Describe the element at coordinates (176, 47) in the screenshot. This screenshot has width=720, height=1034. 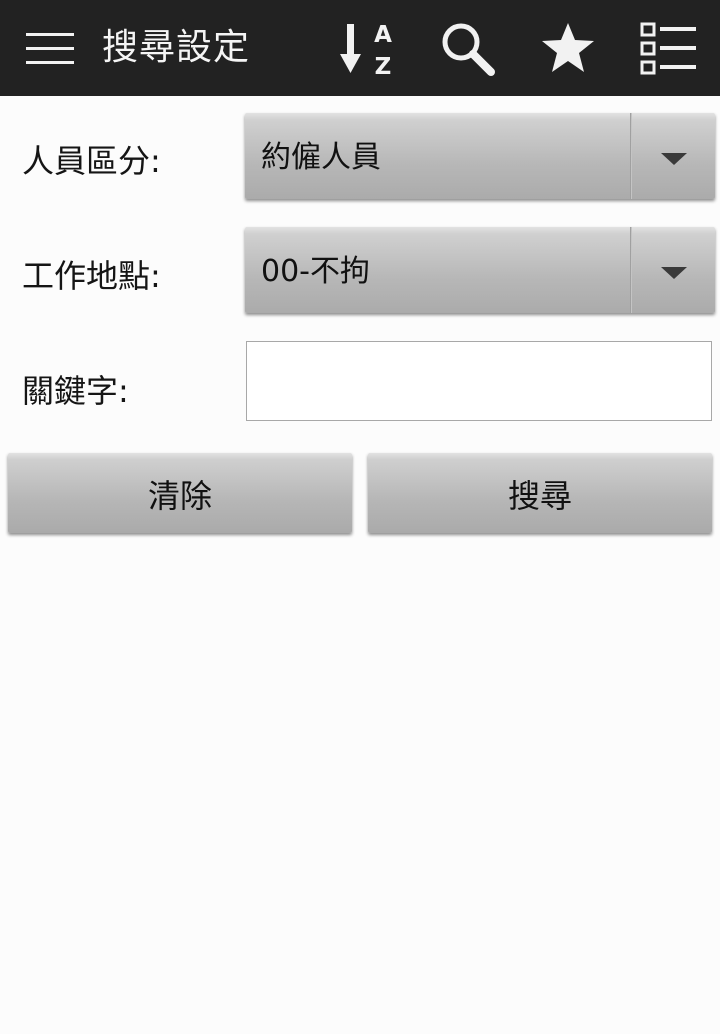
I see `page-title: 搜尋設定` at that location.